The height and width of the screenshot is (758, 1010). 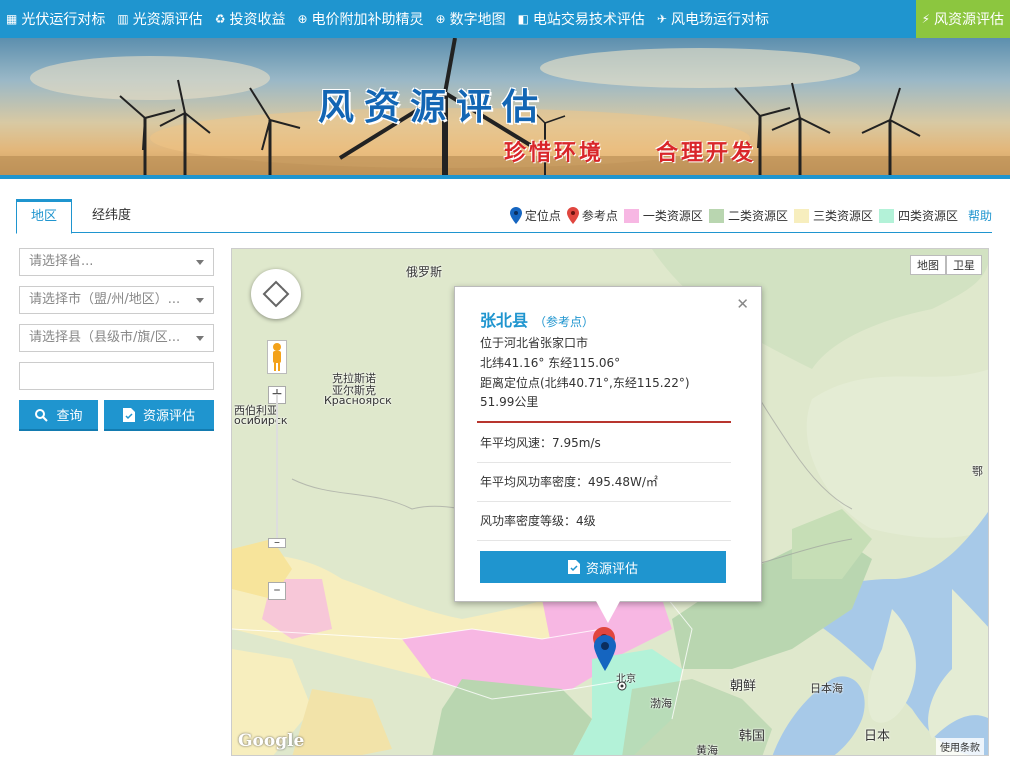 I want to click on map-label-japan: 日本, so click(x=877, y=736).